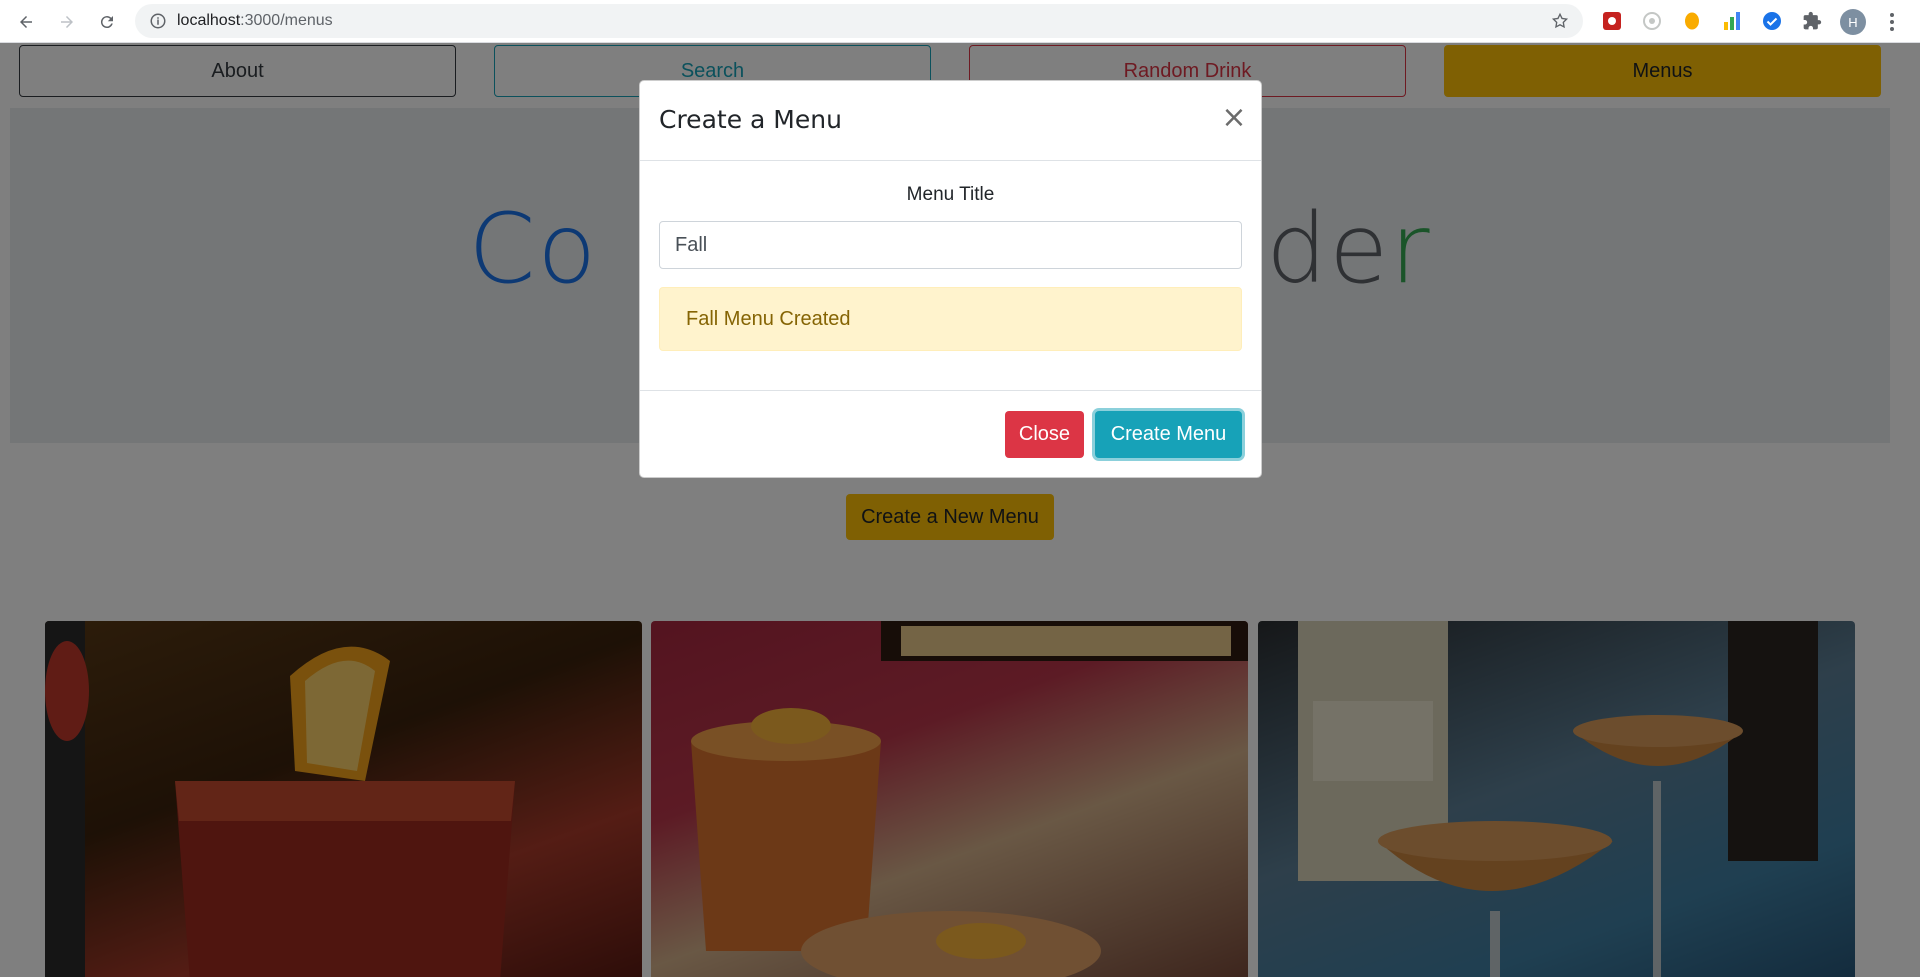 The image size is (1920, 977). Describe the element at coordinates (950, 245) in the screenshot. I see `menu-title-input` at that location.